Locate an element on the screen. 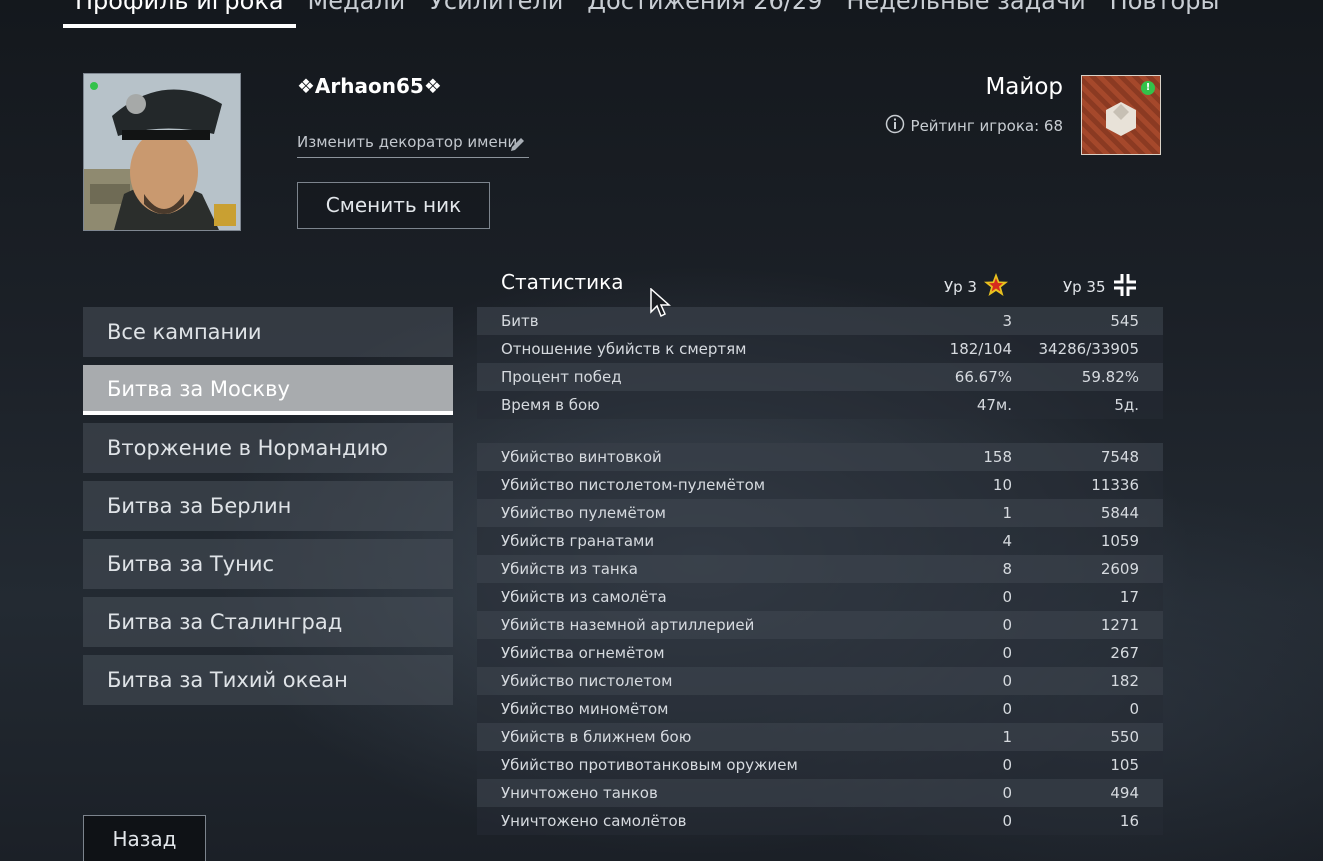 Image resolution: width=1323 pixels, height=861 pixels. campaign-level: Ур 3 is located at coordinates (976, 287).